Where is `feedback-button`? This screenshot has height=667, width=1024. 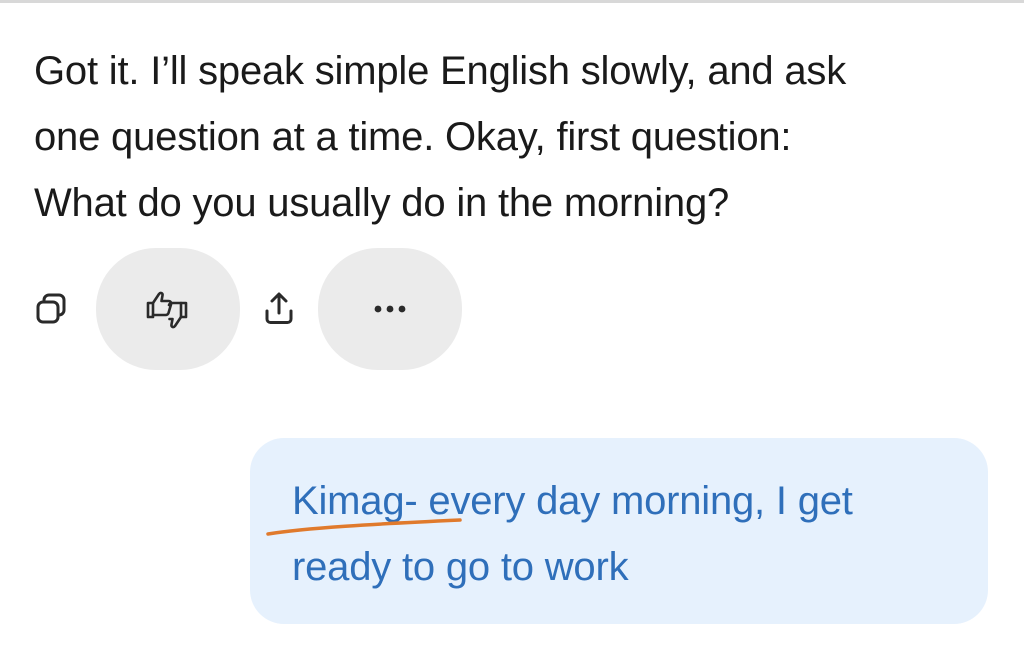 feedback-button is located at coordinates (168, 309).